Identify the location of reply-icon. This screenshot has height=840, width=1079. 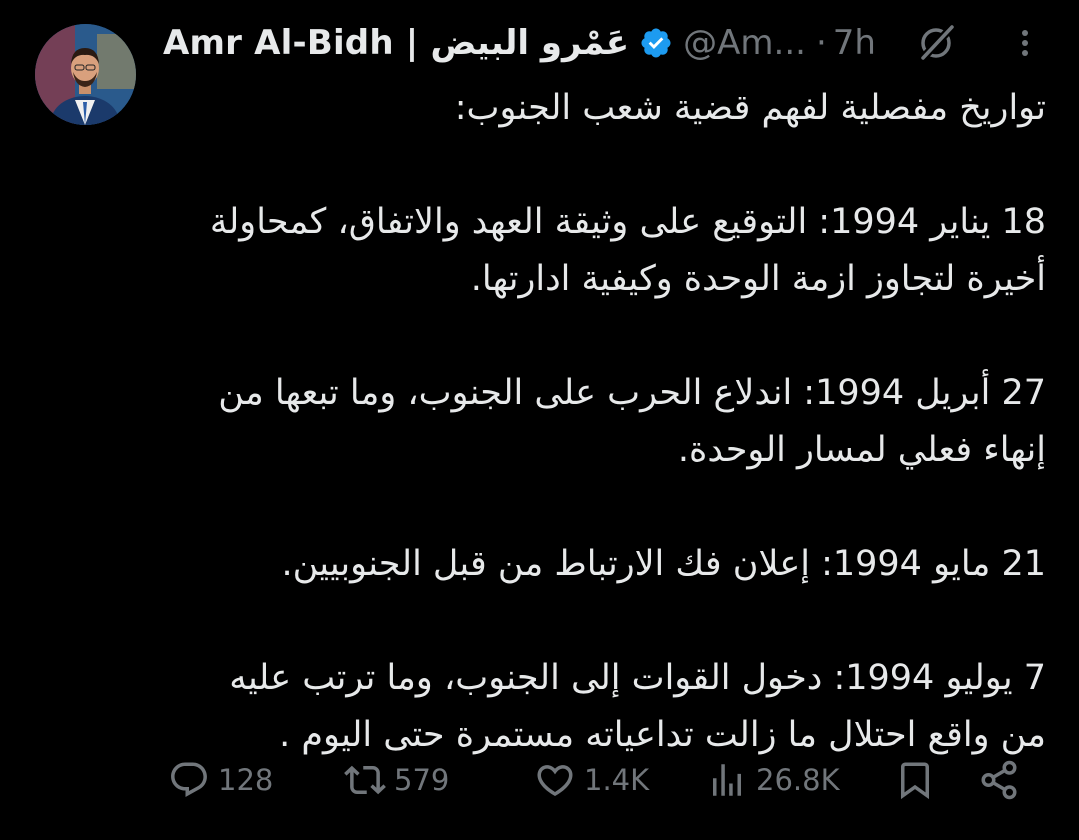
(189, 779).